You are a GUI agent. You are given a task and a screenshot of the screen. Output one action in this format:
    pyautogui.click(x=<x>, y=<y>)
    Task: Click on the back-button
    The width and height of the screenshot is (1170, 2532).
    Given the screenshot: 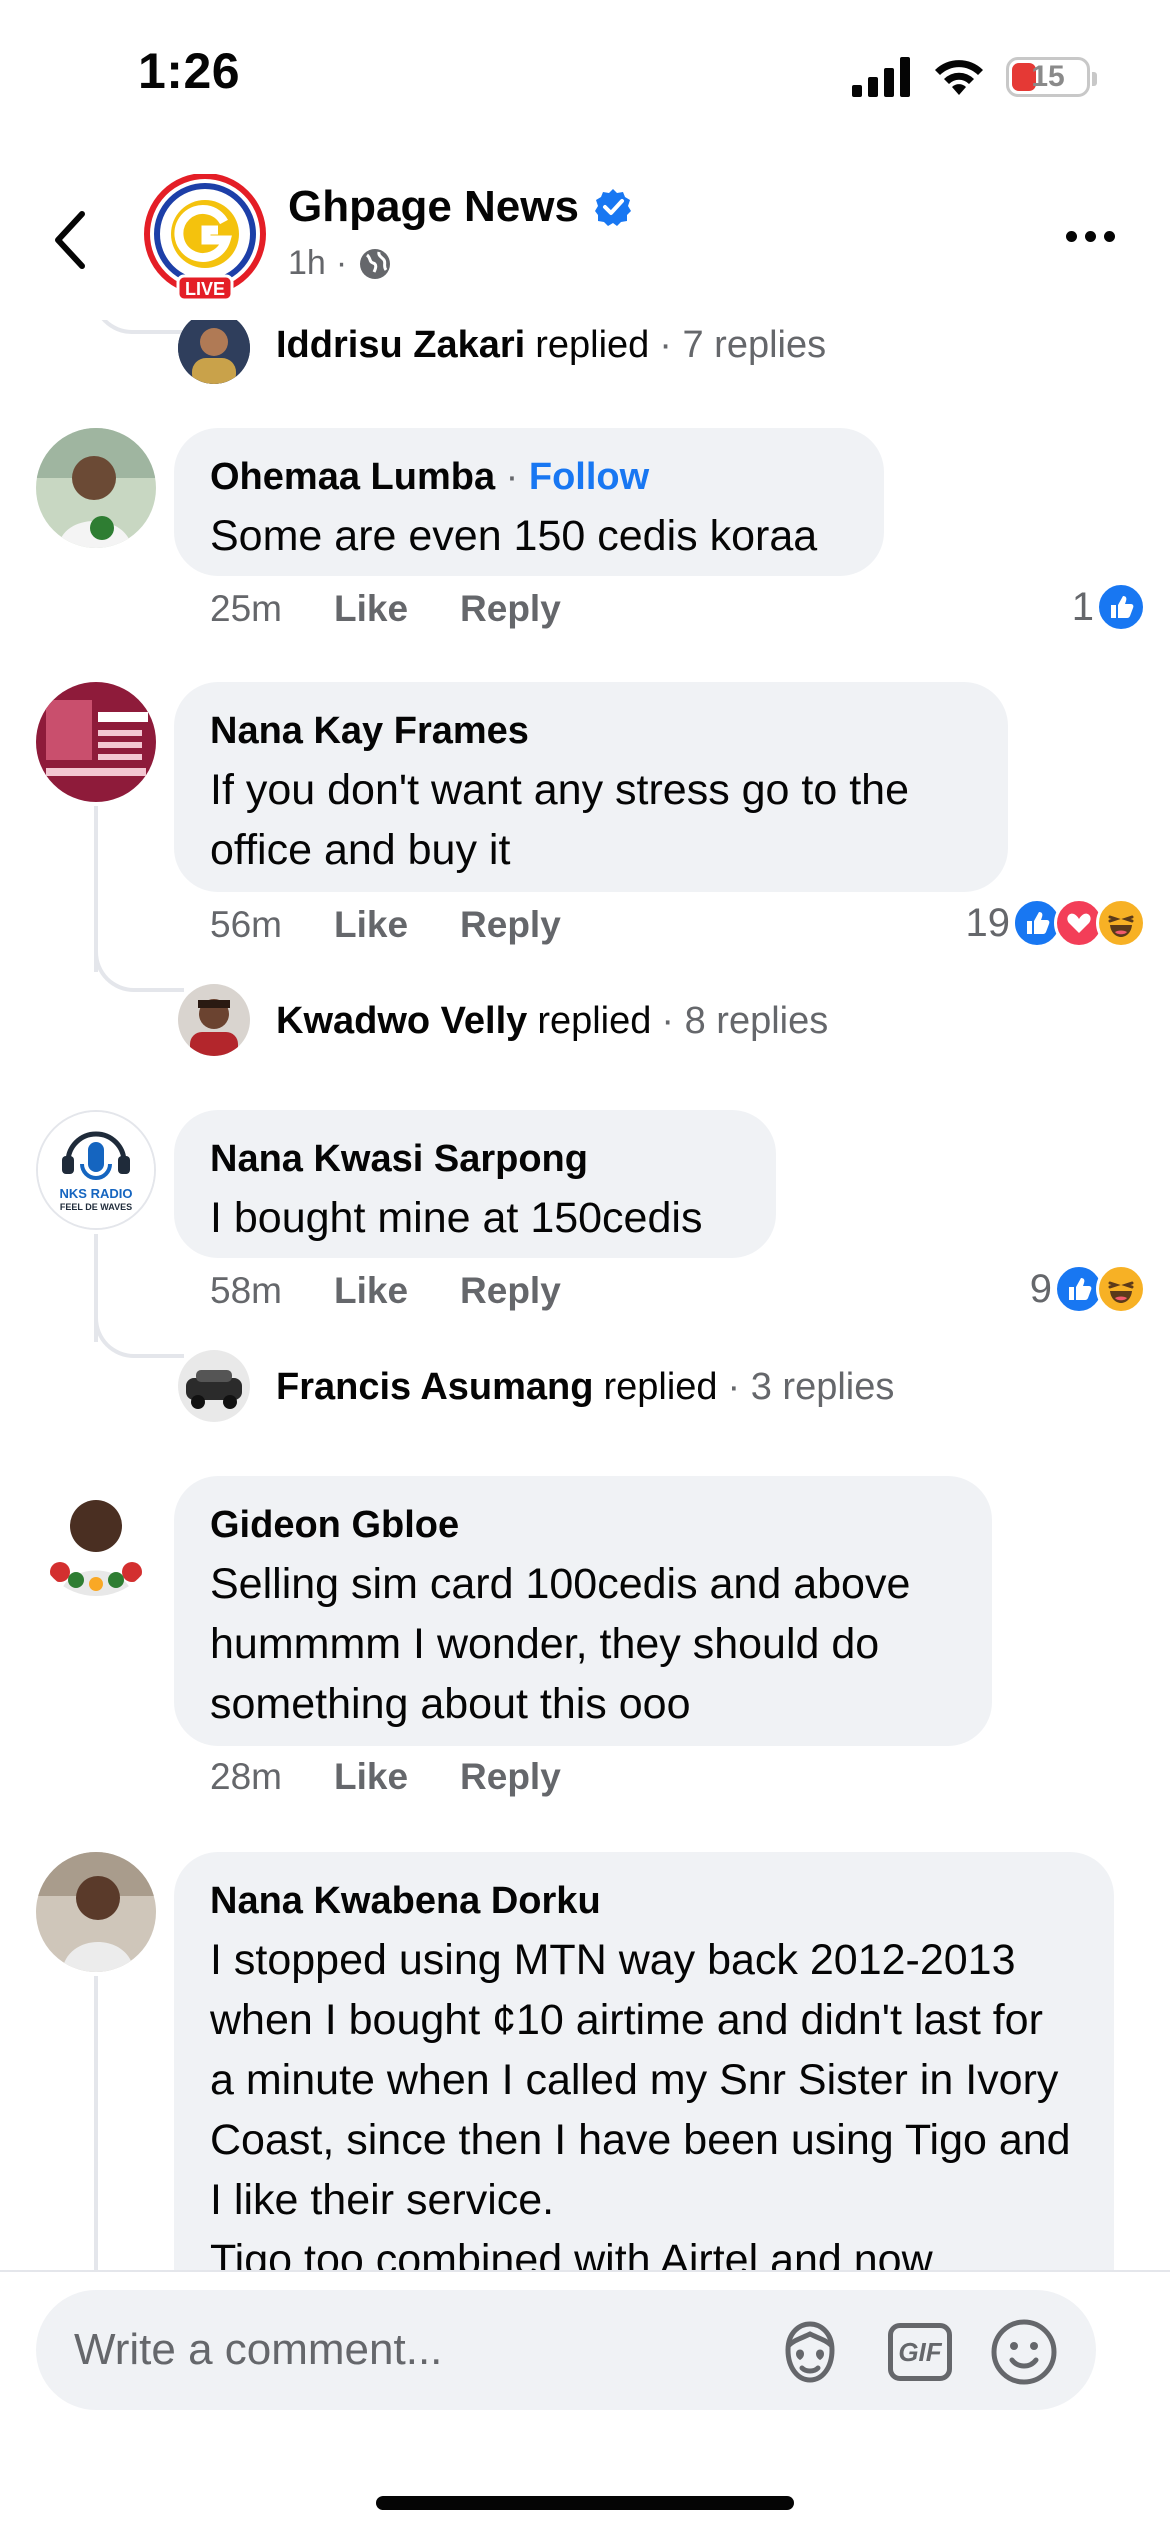 What is the action you would take?
    pyautogui.click(x=70, y=240)
    